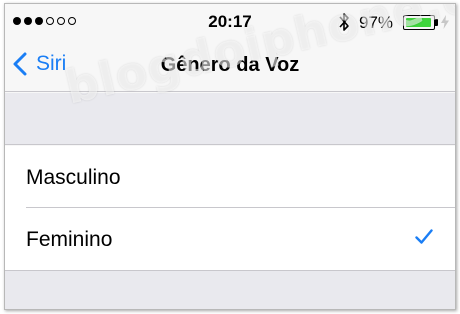  Describe the element at coordinates (230, 289) in the screenshot. I see `section-spacer` at that location.